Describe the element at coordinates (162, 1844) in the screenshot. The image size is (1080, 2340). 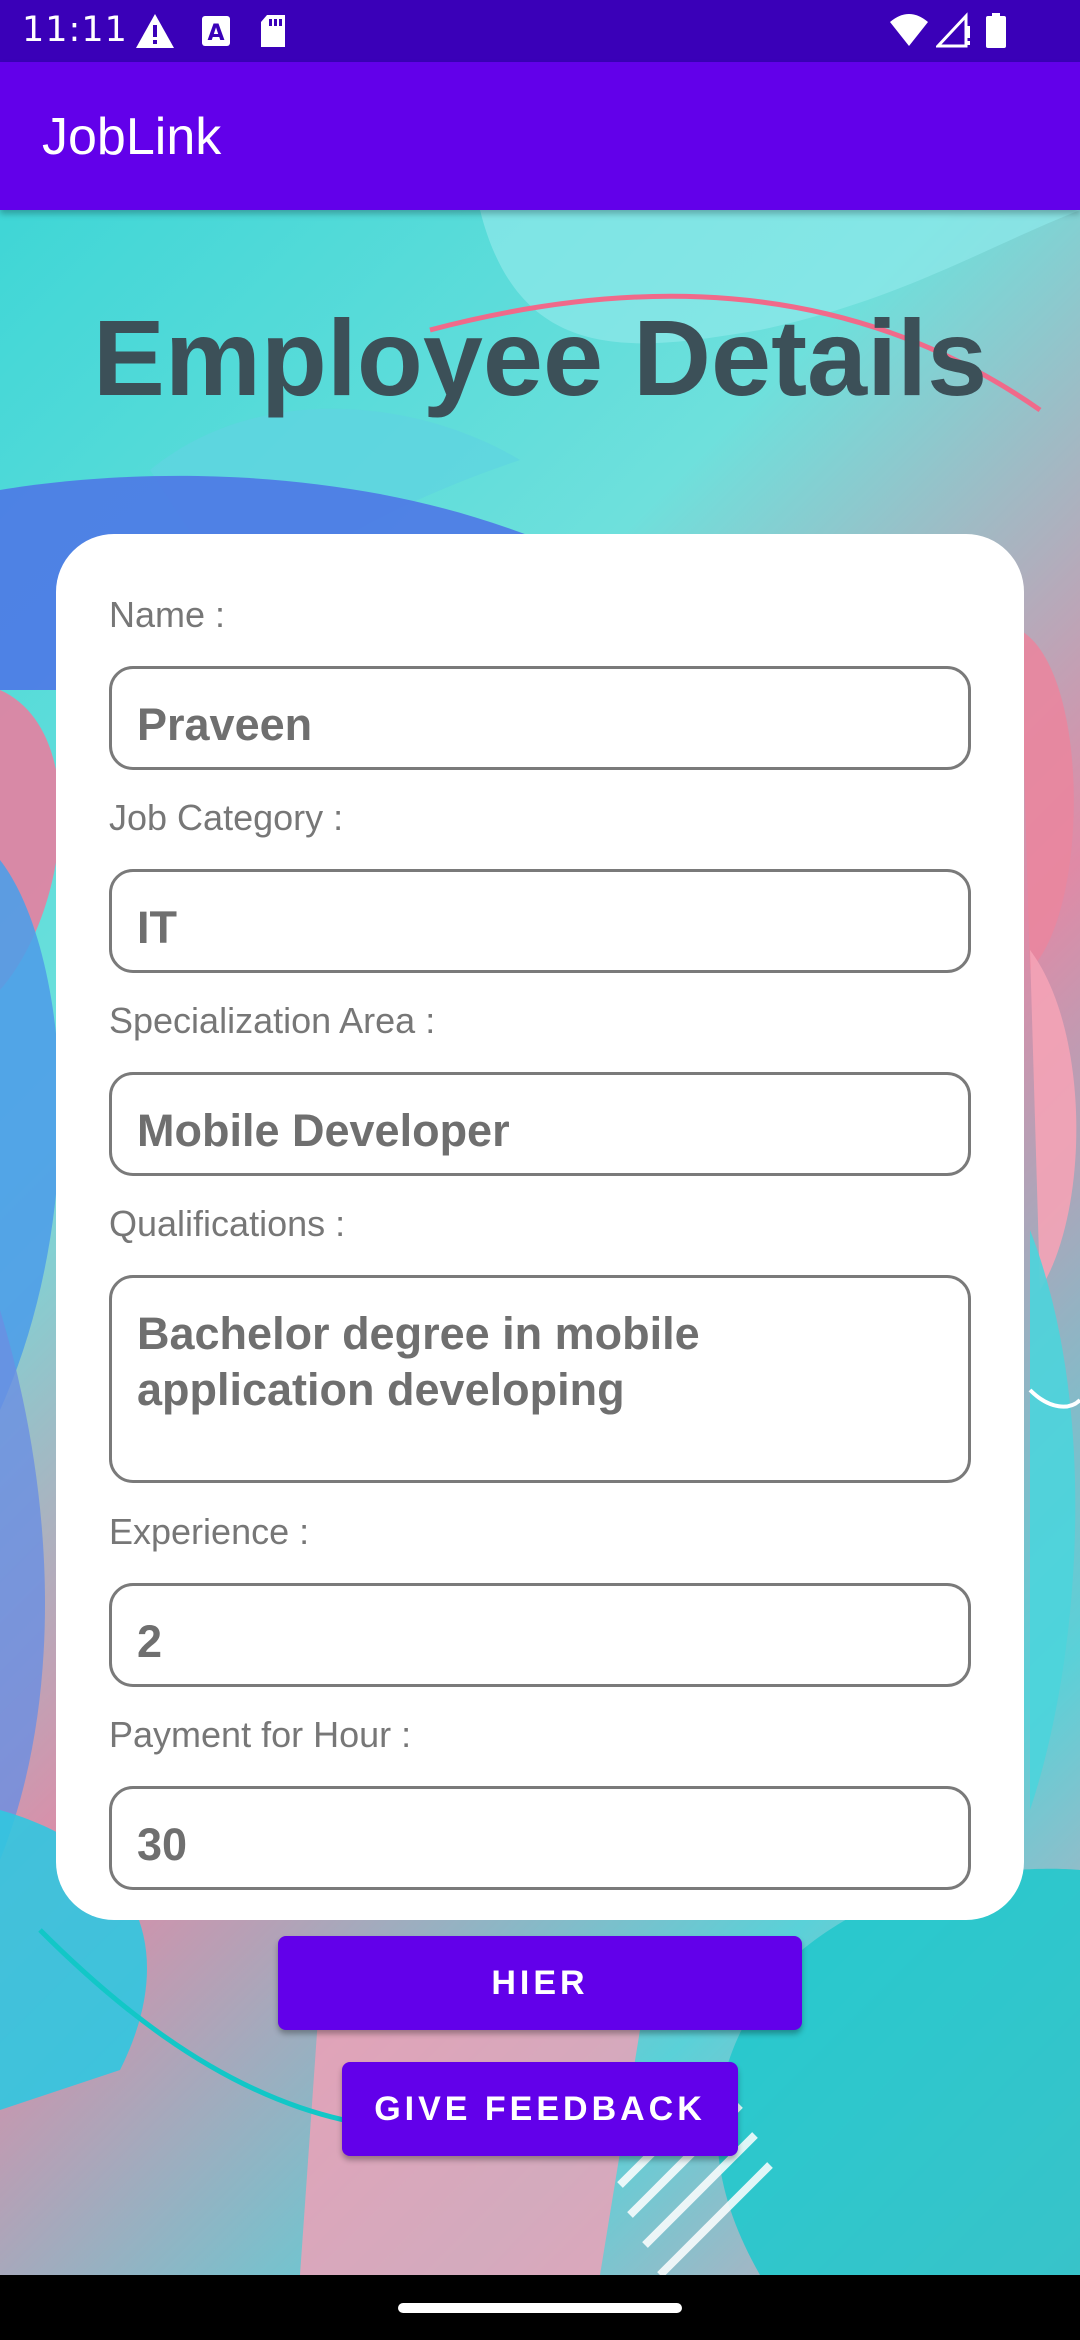
I see `payment-value: 30` at that location.